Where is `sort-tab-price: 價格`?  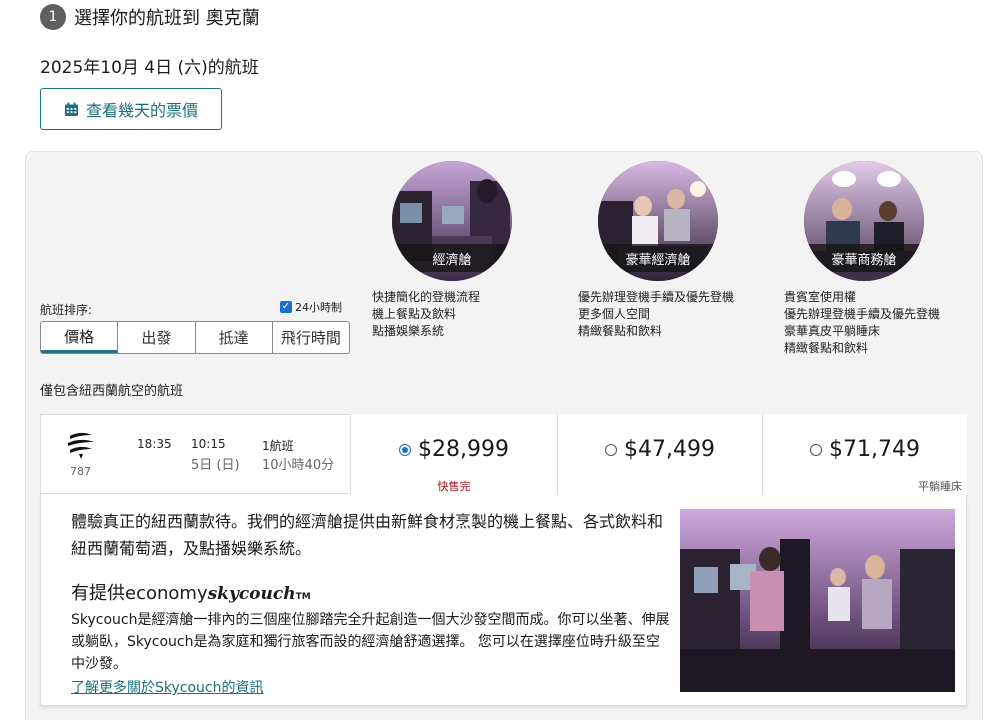
sort-tab-price: 價格 is located at coordinates (80, 337).